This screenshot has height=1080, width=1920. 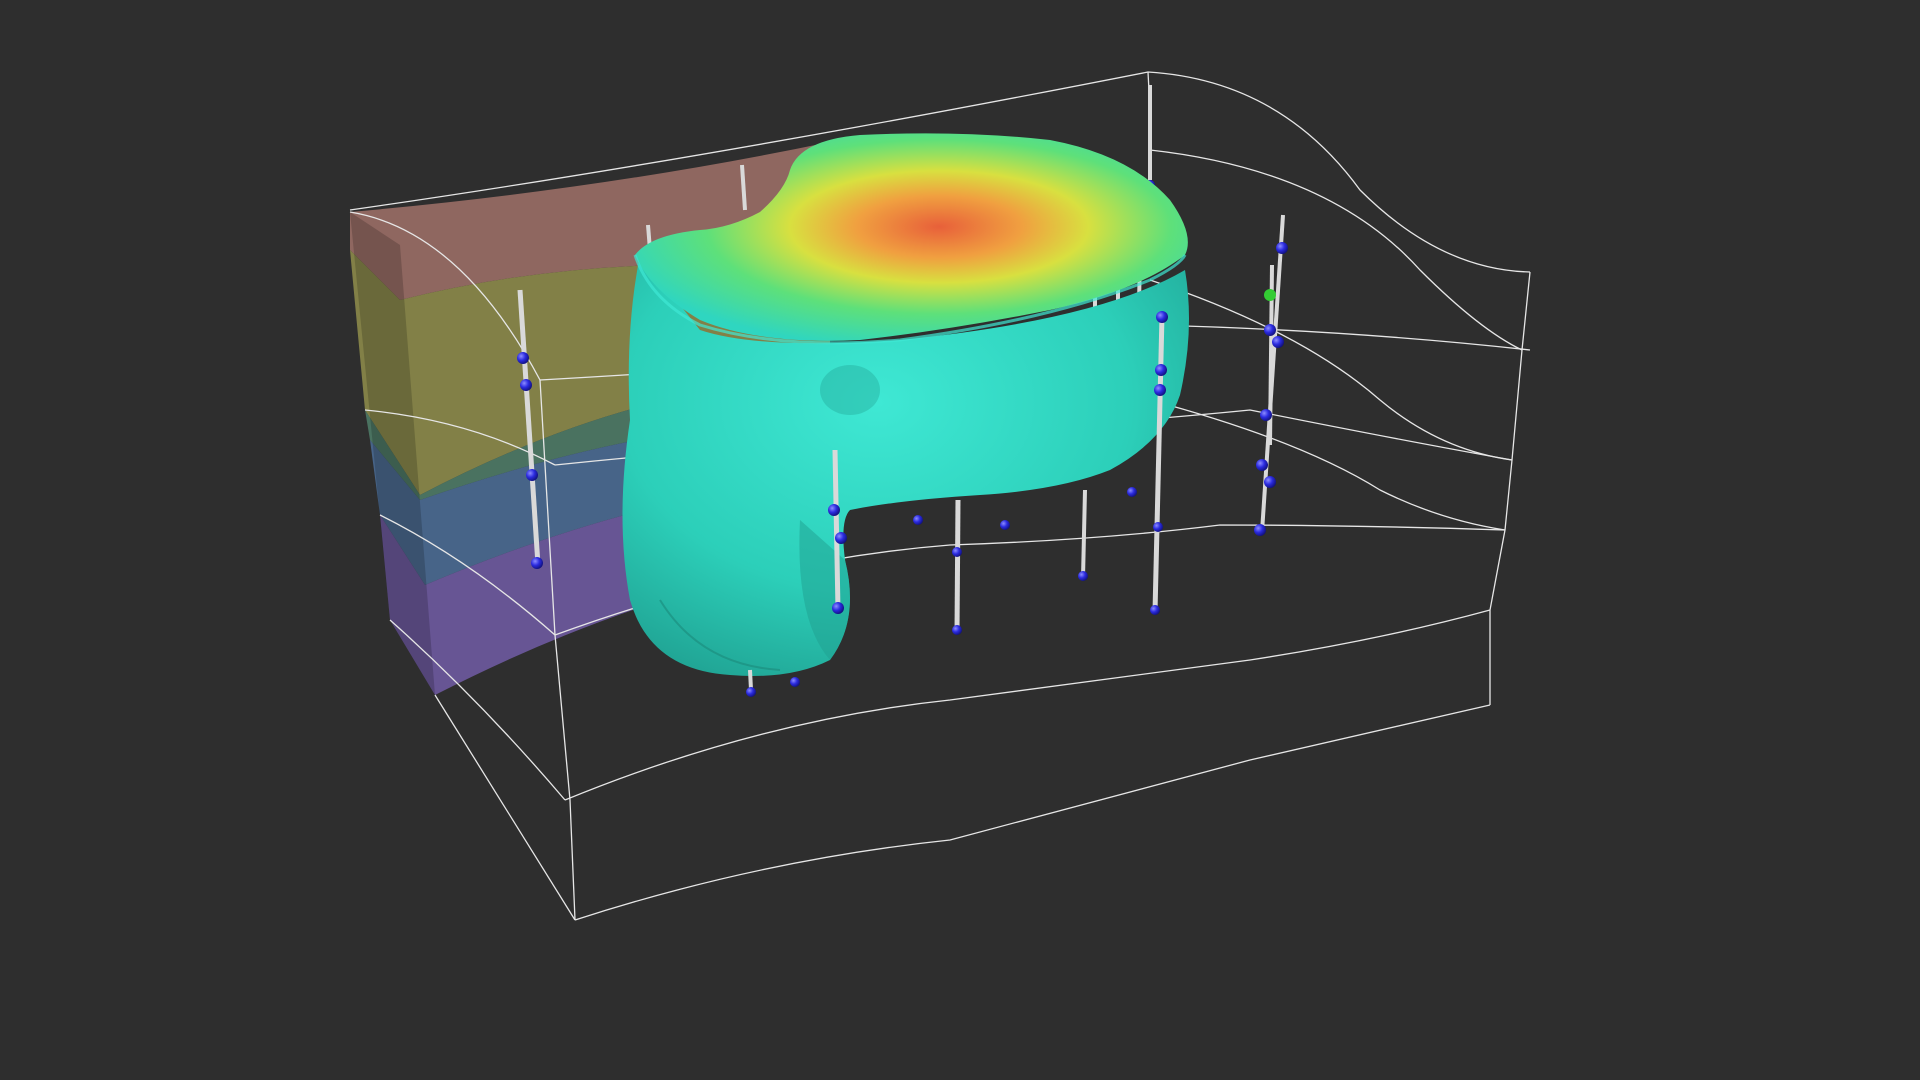 I want to click on borehole-highlight-marker, so click(x=1270, y=295).